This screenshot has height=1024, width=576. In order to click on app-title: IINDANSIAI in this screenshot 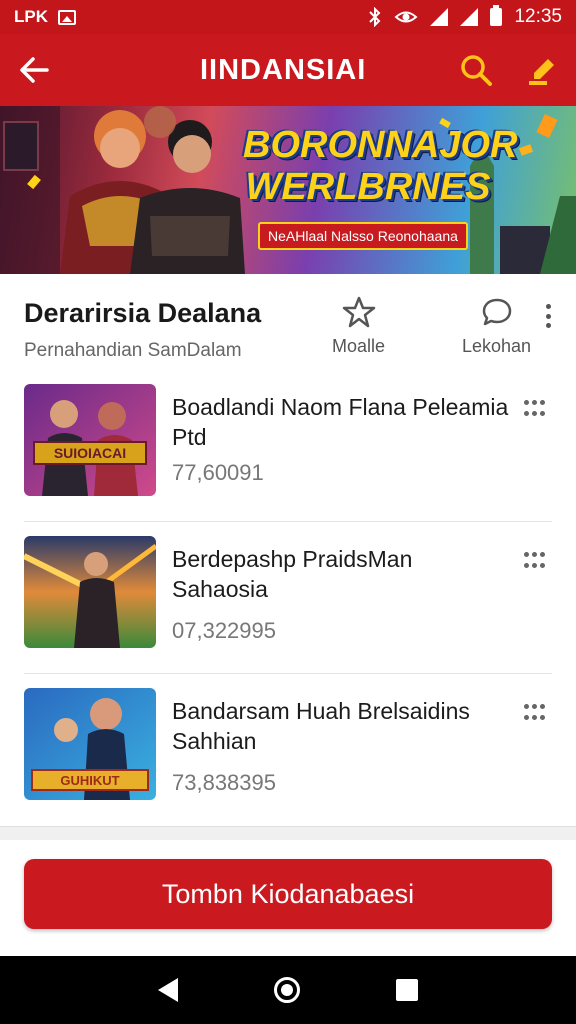, I will do `click(283, 70)`.